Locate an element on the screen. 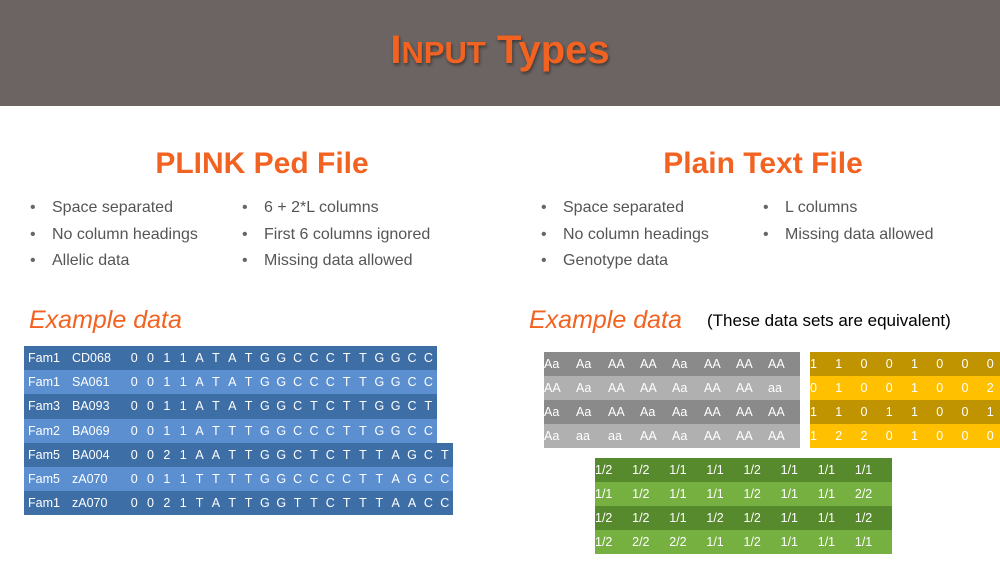 Image resolution: width=1000 pixels, height=563 pixels. bullet-item: No column headings is located at coordinates (624, 235).